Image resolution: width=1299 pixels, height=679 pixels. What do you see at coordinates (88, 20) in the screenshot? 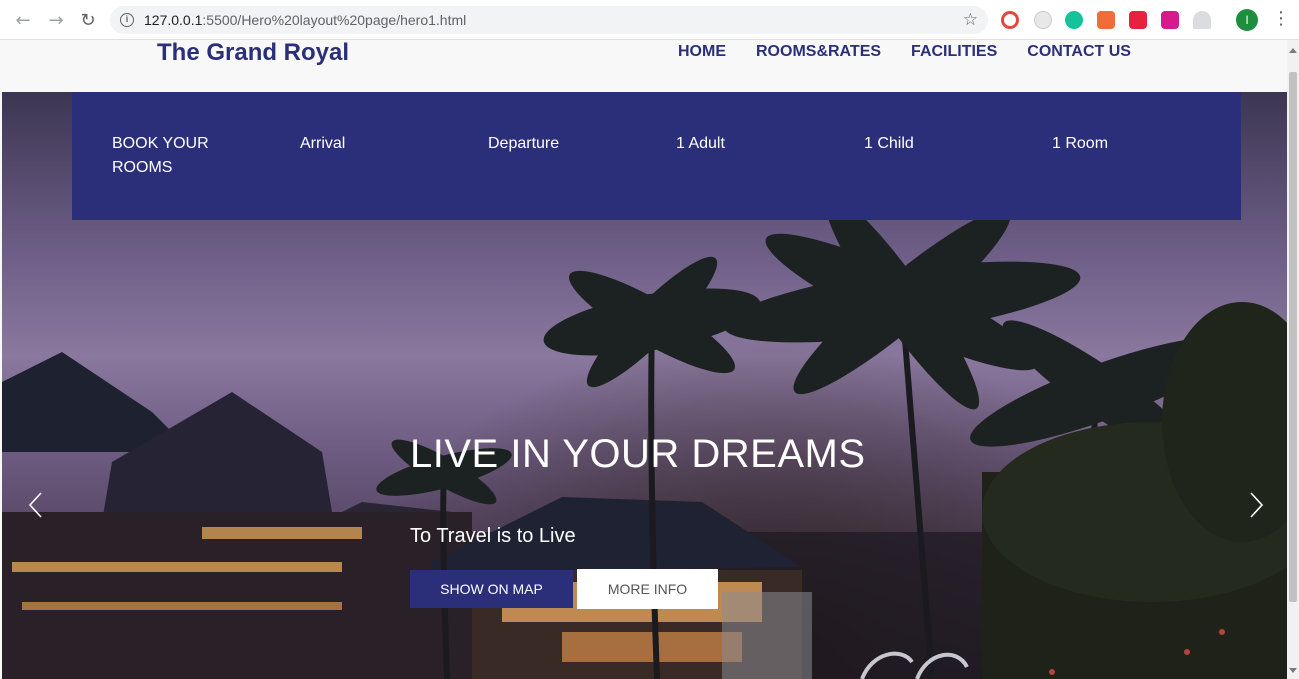
I see `reload-icon: ↻` at bounding box center [88, 20].